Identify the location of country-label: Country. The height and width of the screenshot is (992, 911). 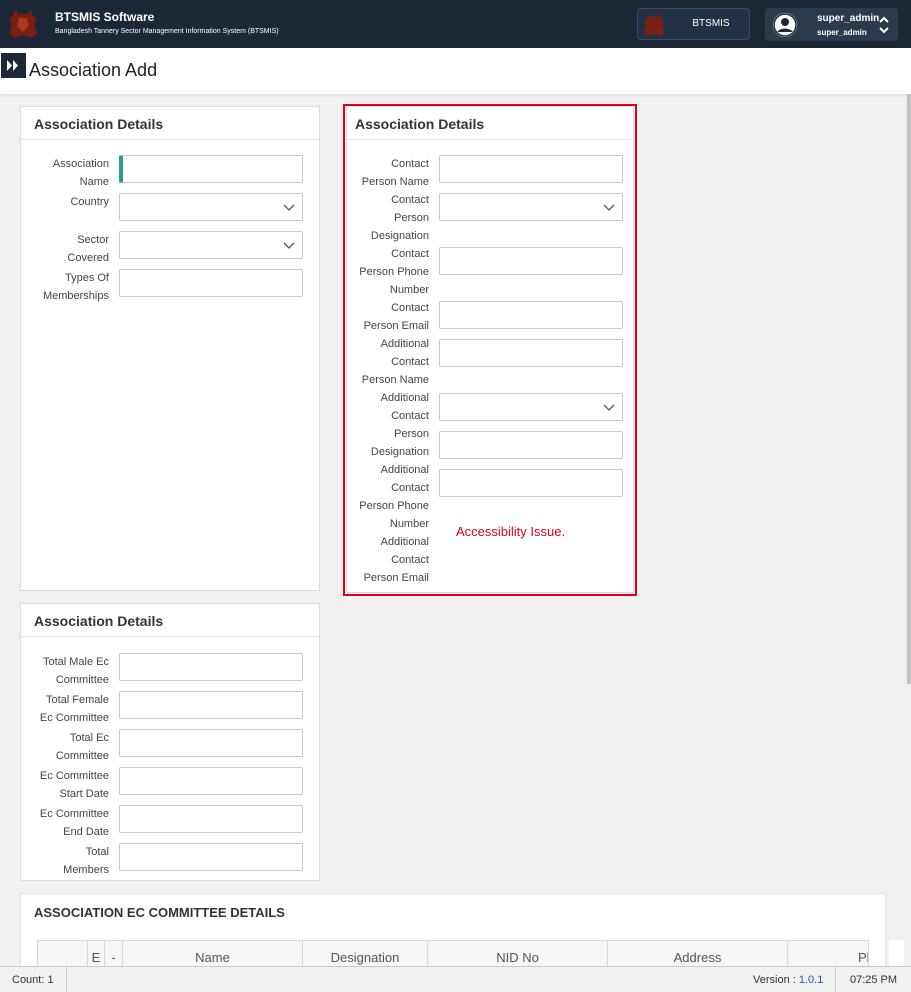
(64, 202).